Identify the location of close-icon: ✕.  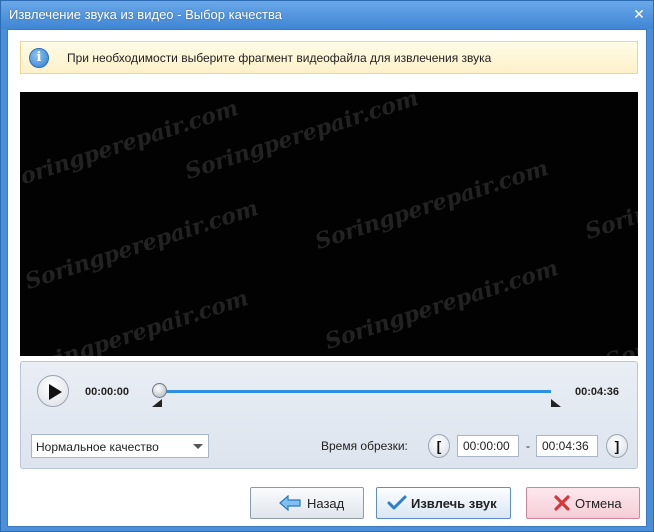
(639, 14).